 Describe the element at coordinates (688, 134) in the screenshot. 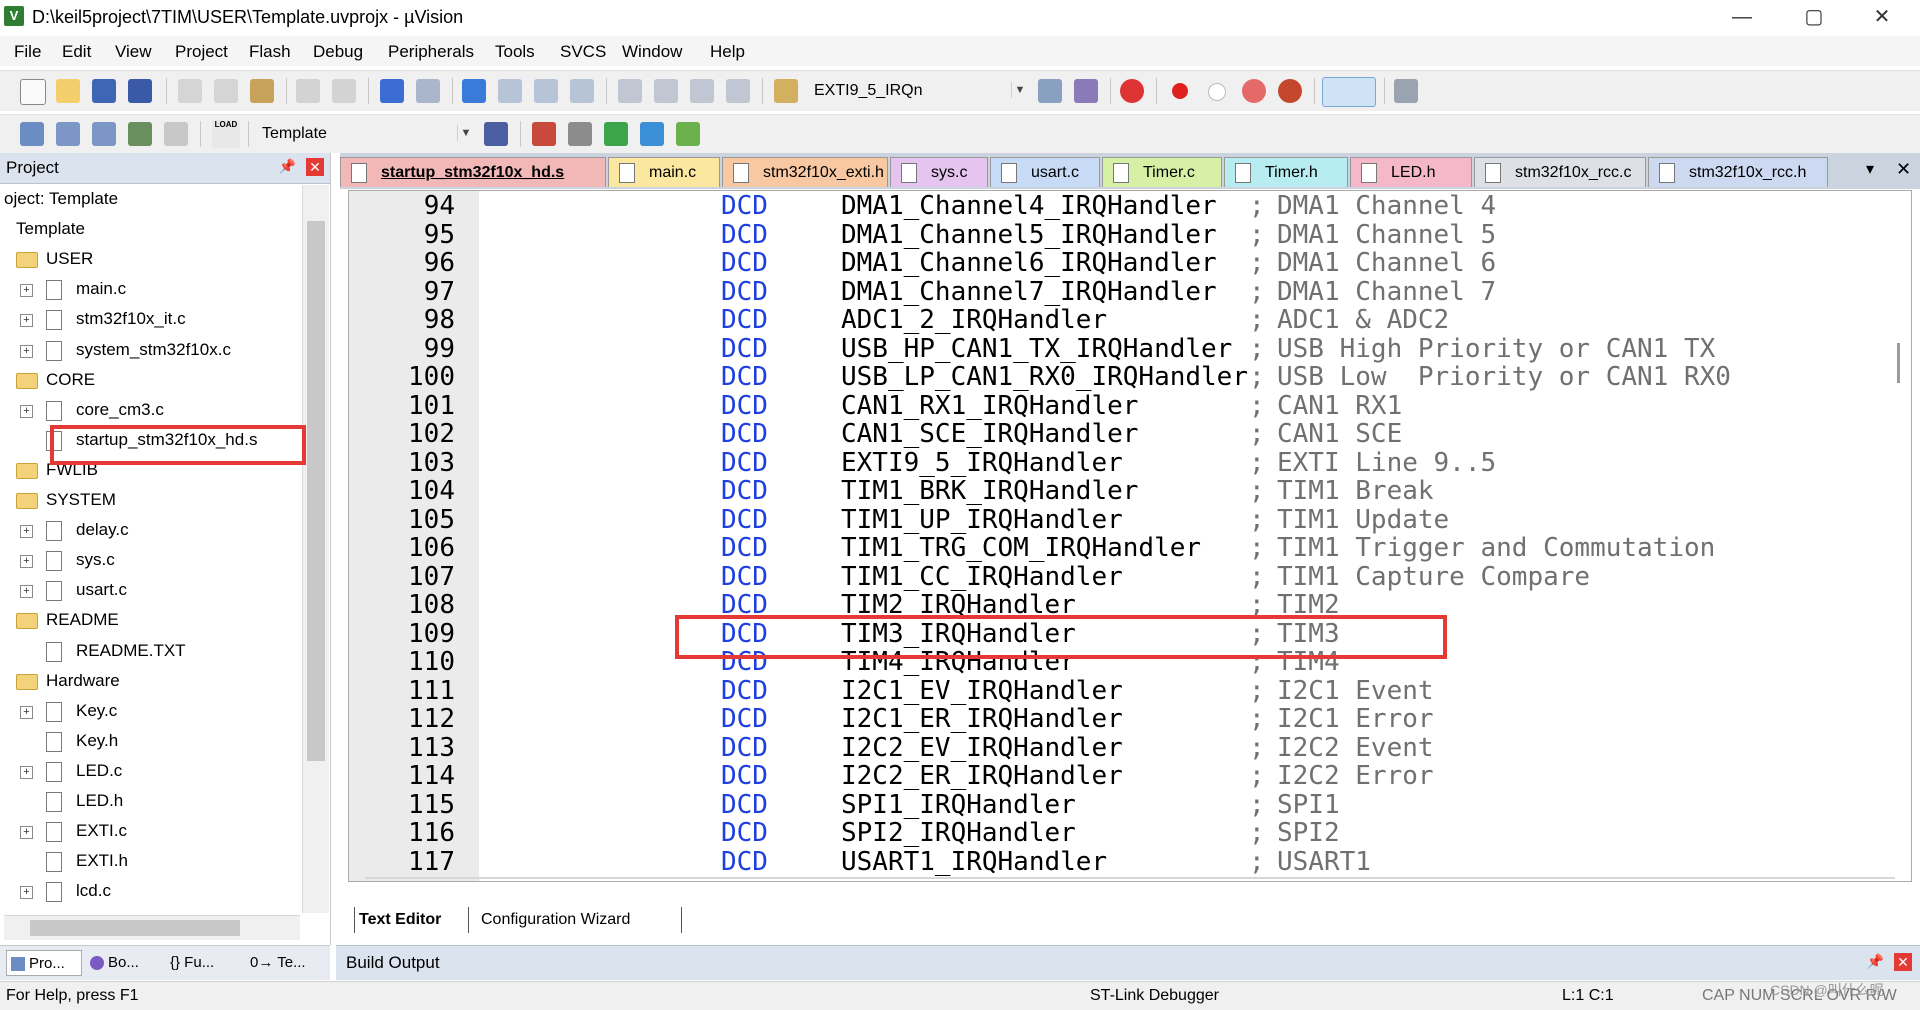

I see `select-packs-icon` at that location.